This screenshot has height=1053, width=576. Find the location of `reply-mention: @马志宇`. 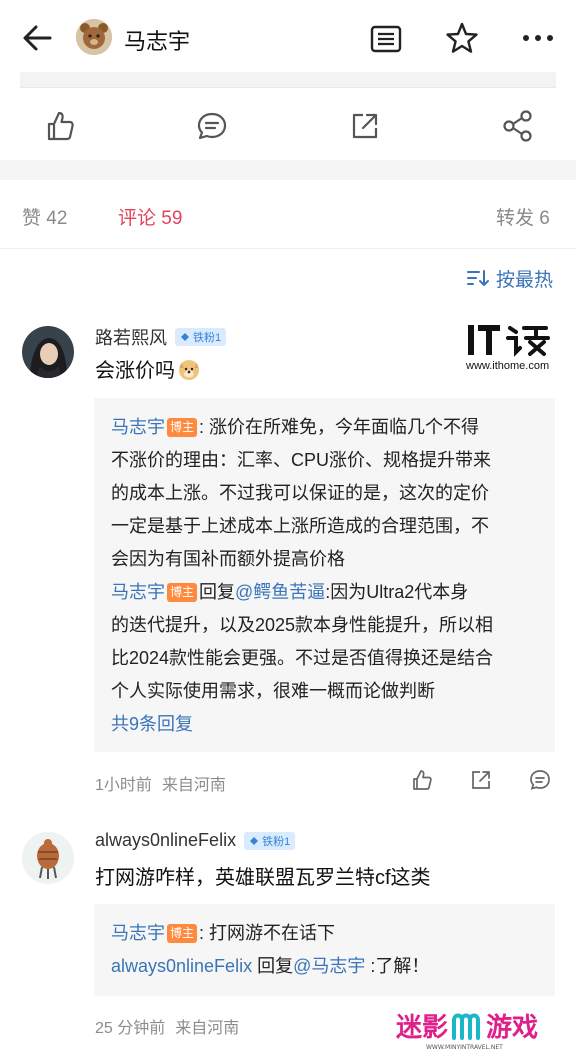

reply-mention: @马志宇 is located at coordinates (329, 966).